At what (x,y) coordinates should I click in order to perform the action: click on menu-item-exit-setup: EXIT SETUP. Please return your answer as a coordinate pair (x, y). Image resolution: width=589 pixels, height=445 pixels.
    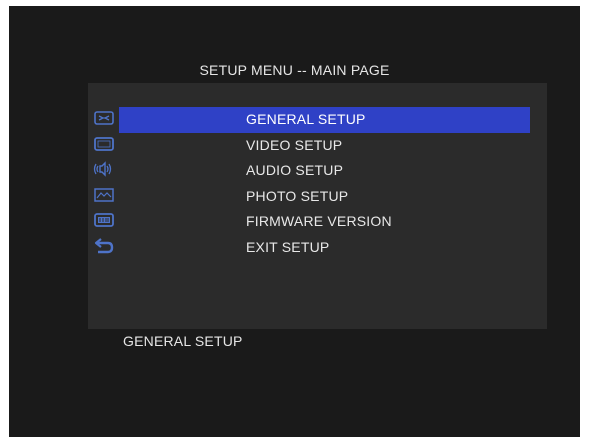
    Looking at the image, I should click on (324, 248).